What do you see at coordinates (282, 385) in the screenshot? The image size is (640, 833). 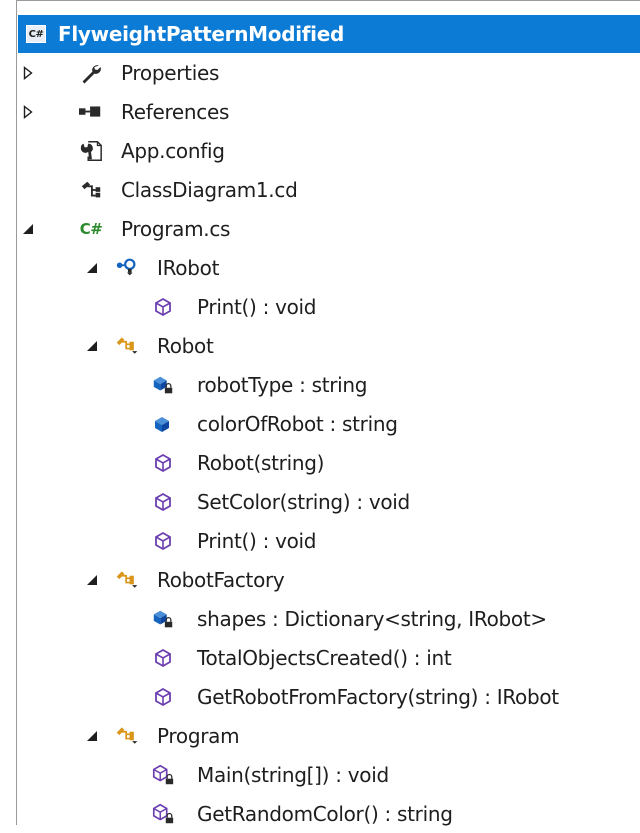 I see `tree-item-label: robotType : string` at bounding box center [282, 385].